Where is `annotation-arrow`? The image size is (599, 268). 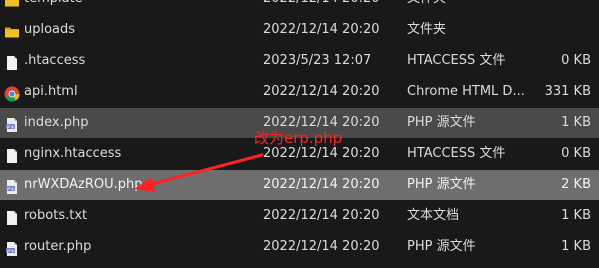
annotation-arrow is located at coordinates (199, 172).